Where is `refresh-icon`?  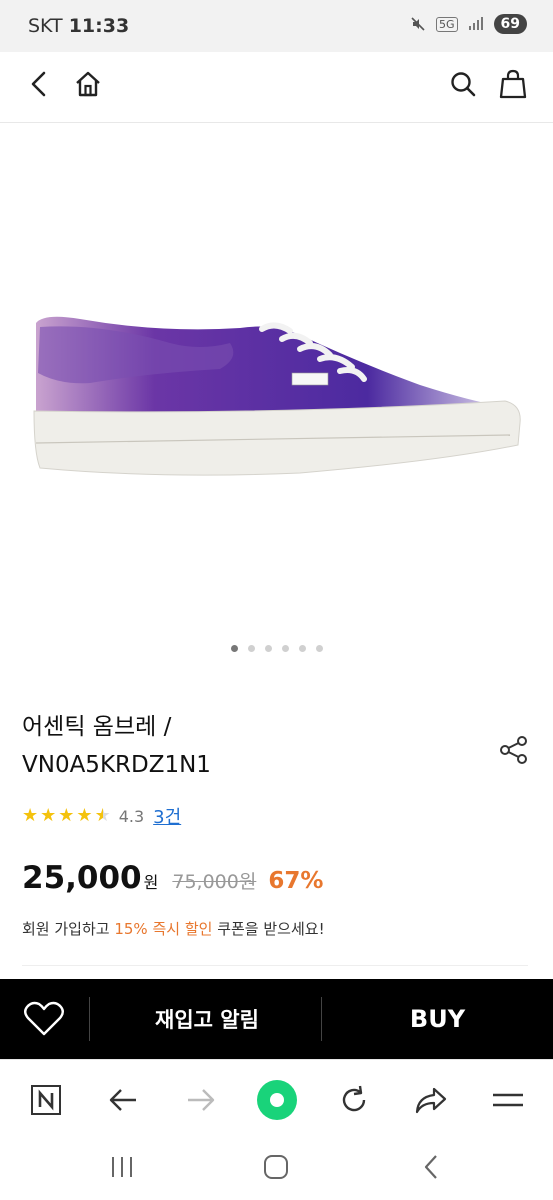
refresh-icon is located at coordinates (354, 1098).